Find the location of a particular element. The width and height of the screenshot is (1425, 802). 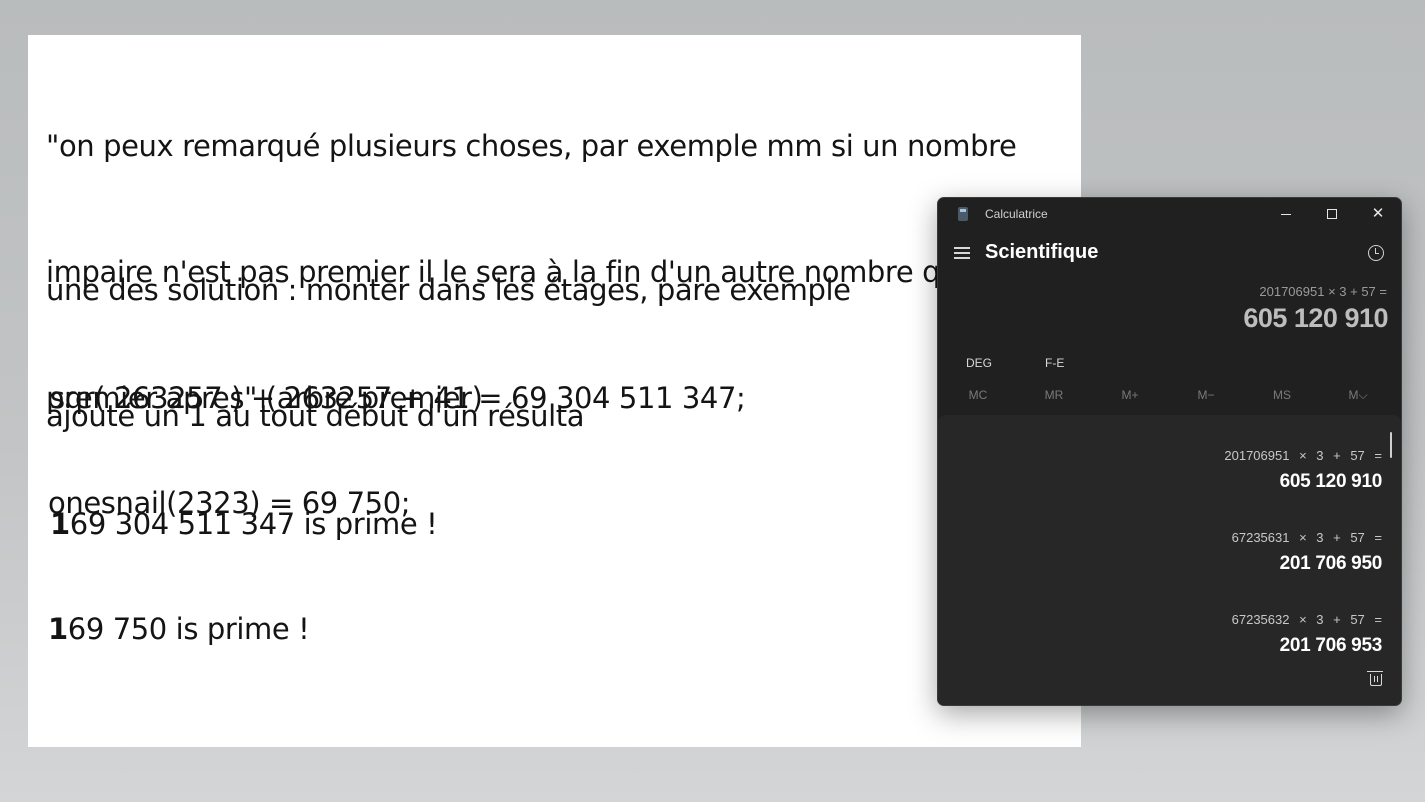

memory-subtract-button: M− is located at coordinates (1206, 395).